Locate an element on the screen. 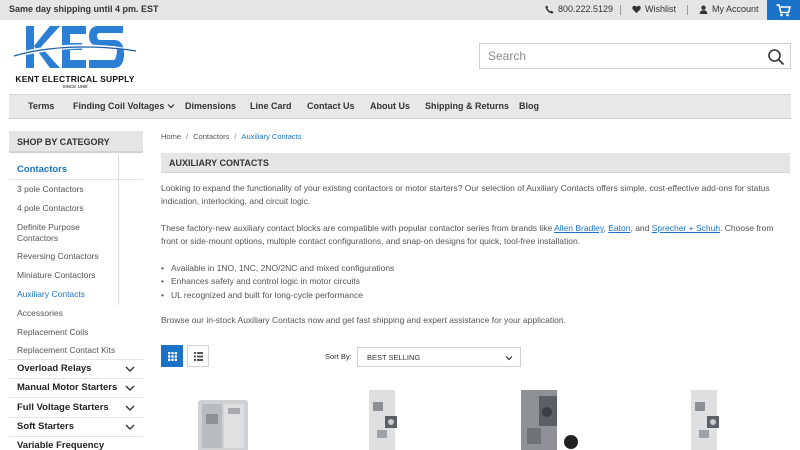  sidebar-item-reversing-contactors: Reversing Contactors is located at coordinates (58, 256).